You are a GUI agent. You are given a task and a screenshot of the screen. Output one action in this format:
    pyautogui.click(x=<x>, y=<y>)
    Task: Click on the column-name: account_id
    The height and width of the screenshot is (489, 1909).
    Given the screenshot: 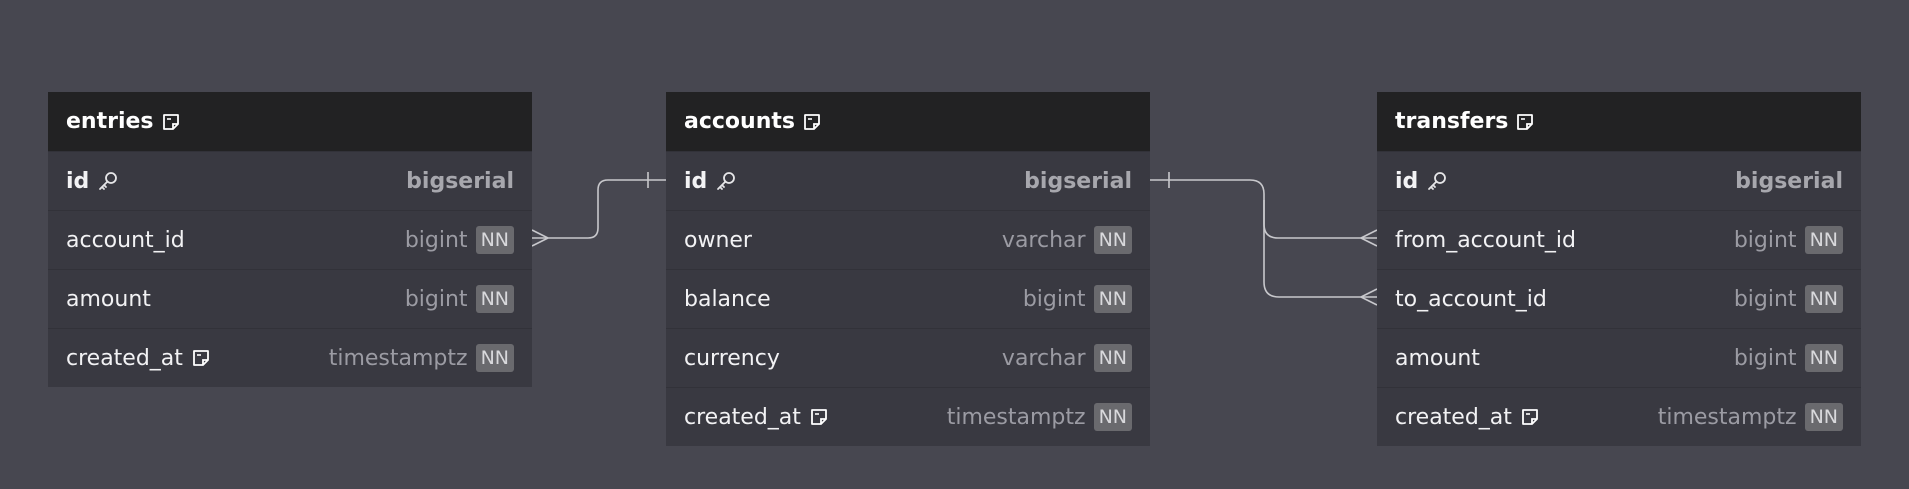 What is the action you would take?
    pyautogui.click(x=125, y=240)
    